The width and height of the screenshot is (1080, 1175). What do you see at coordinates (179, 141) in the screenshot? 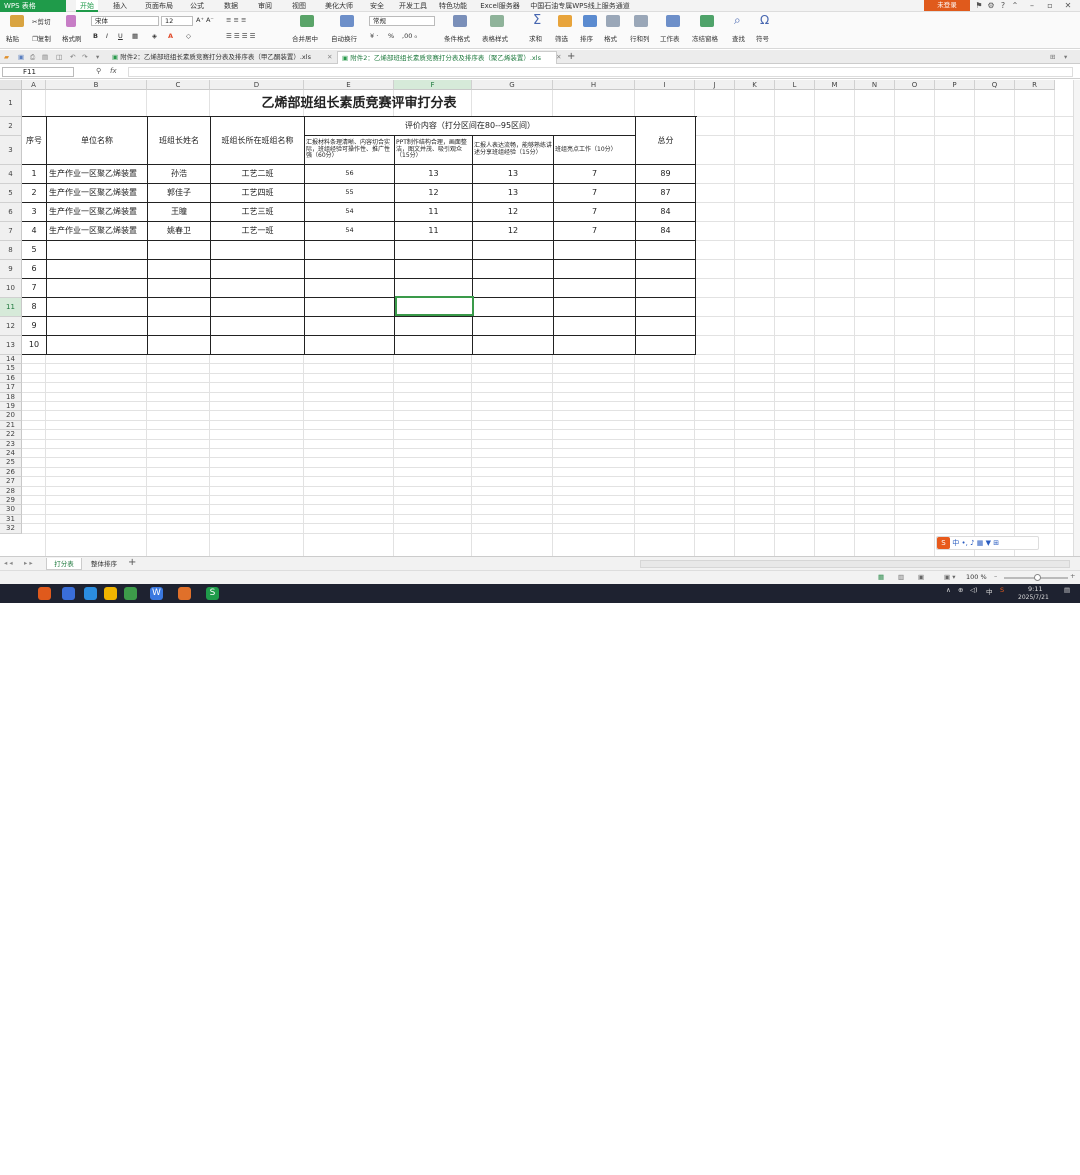
I see `header-leader: 班组长姓名` at bounding box center [179, 141].